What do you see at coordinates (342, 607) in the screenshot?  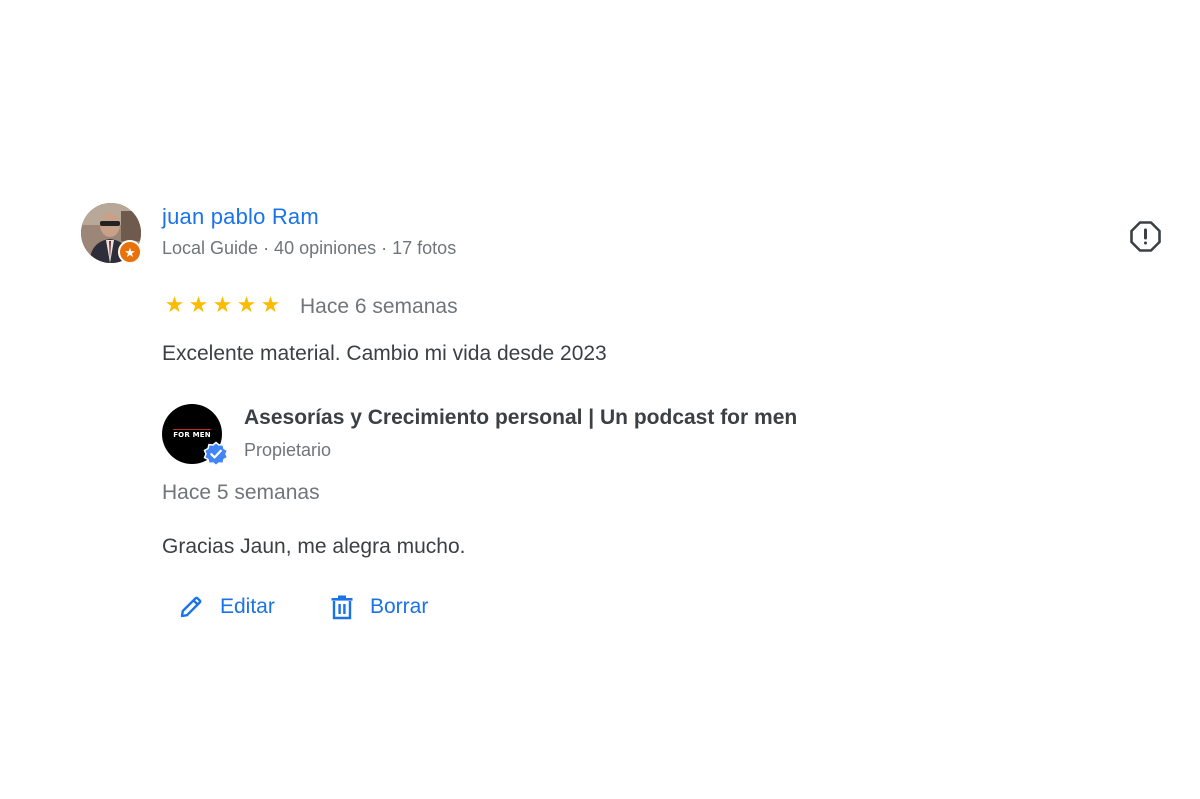 I see `trash-icon` at bounding box center [342, 607].